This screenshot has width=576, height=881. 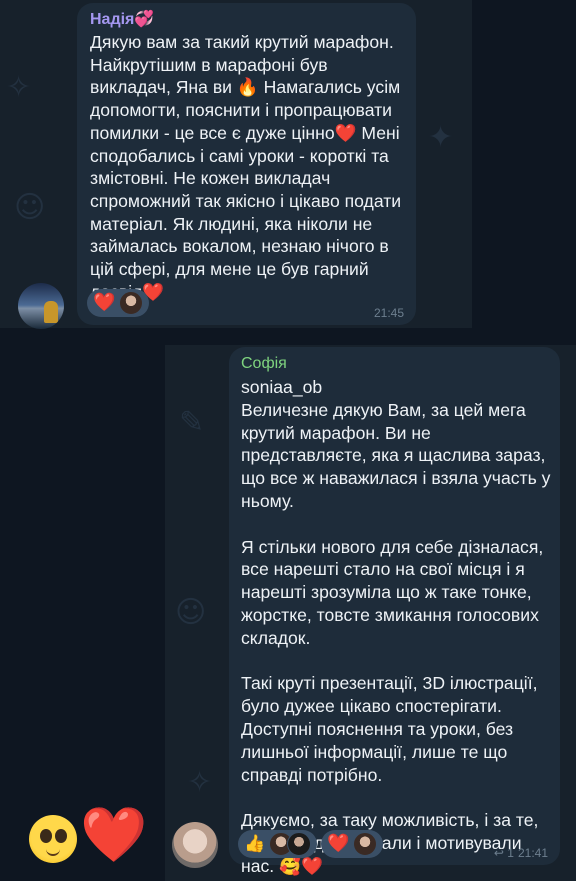 What do you see at coordinates (264, 364) in the screenshot?
I see `sender-name: Софія` at bounding box center [264, 364].